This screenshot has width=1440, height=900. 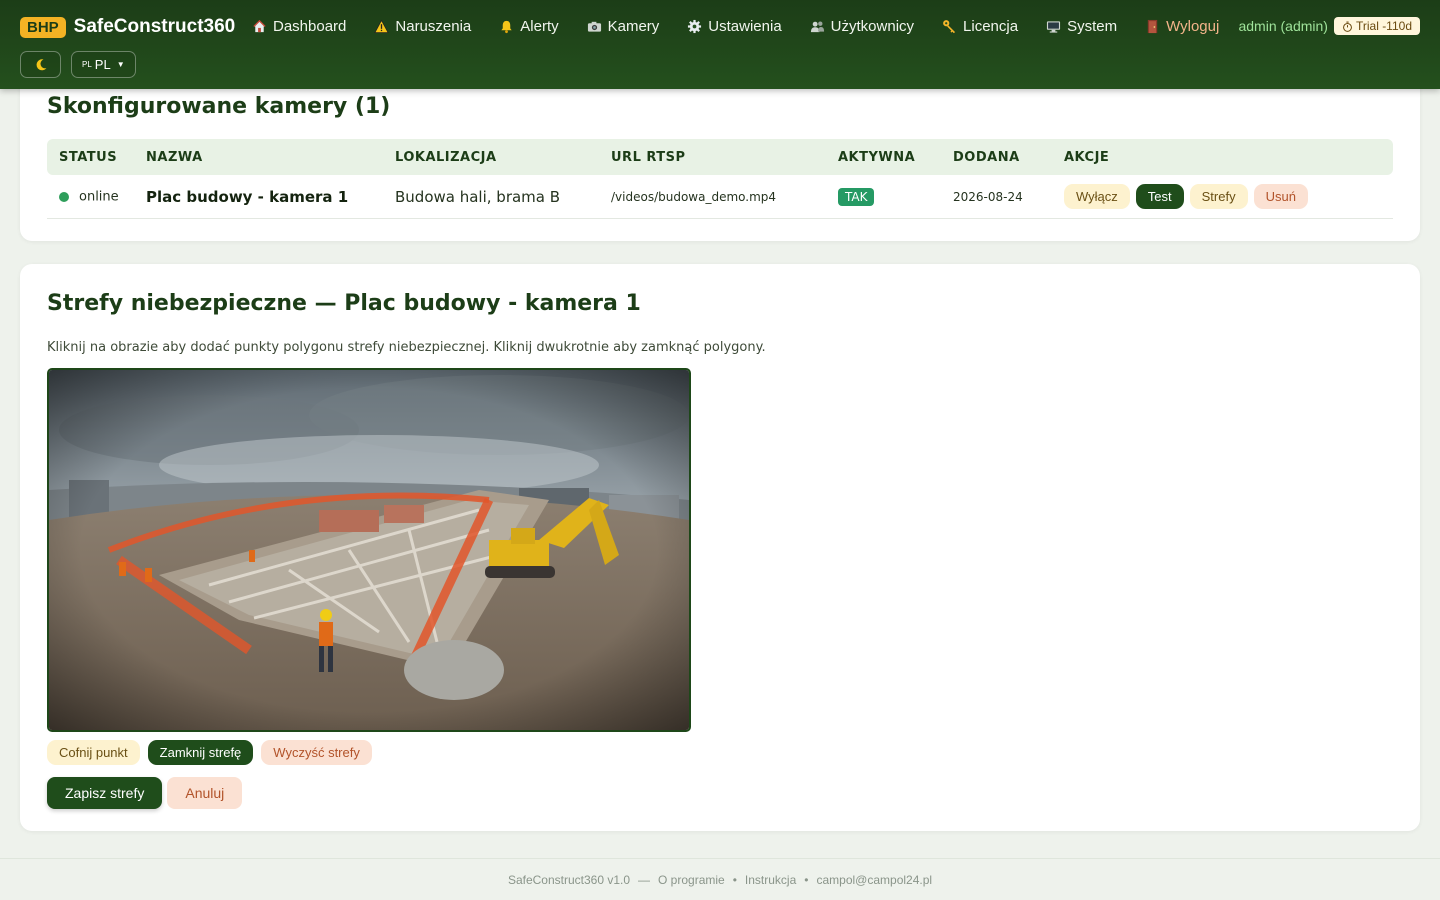 What do you see at coordinates (691, 880) in the screenshot?
I see `footer-about-link: O programie` at bounding box center [691, 880].